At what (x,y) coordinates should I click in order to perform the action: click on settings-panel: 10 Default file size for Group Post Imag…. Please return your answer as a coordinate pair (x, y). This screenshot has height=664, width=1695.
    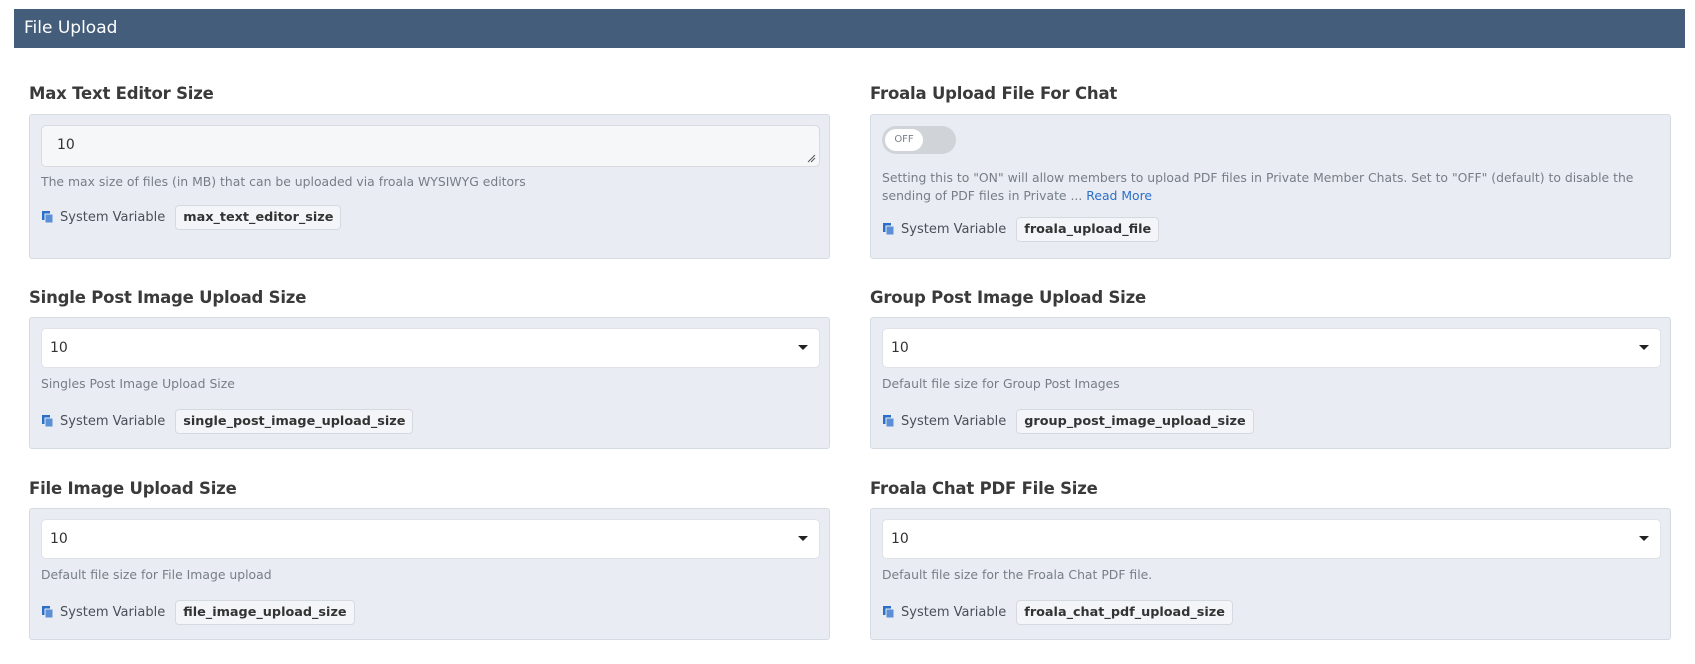
    Looking at the image, I should click on (1270, 383).